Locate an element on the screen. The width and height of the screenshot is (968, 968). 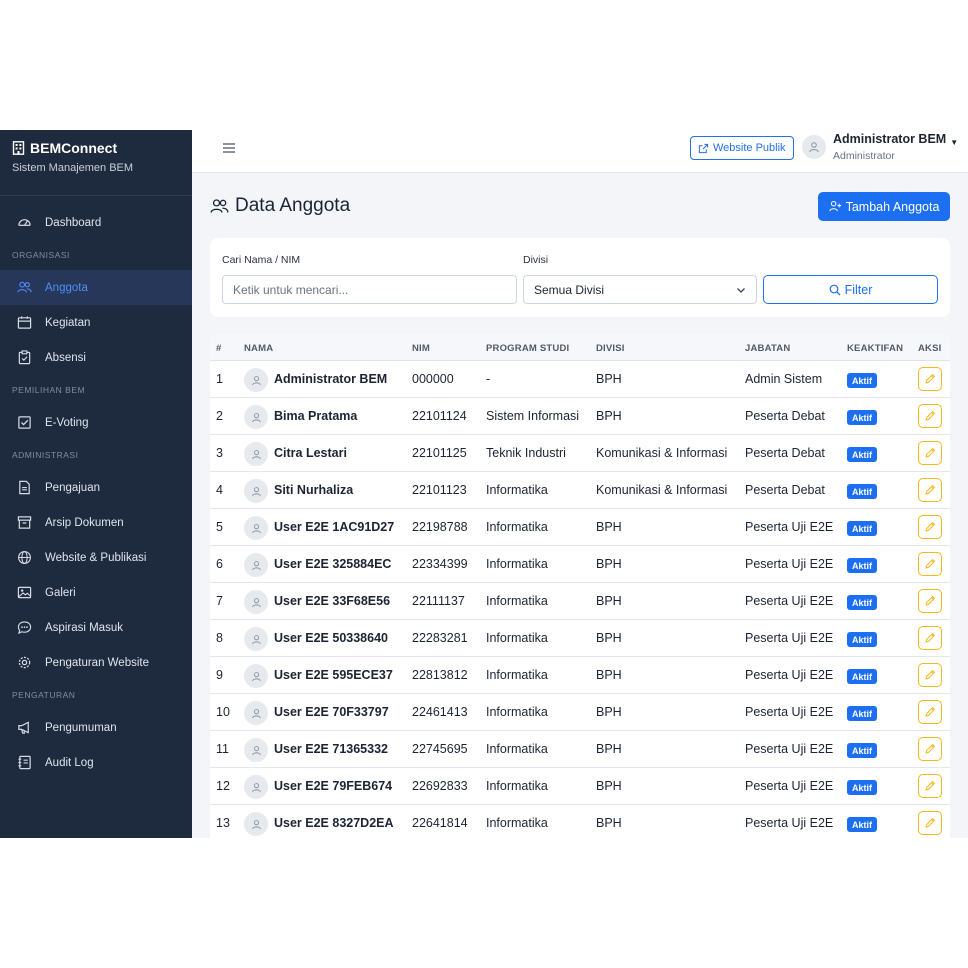
cell-divisi: Komunikasi & Informasi is located at coordinates (662, 453).